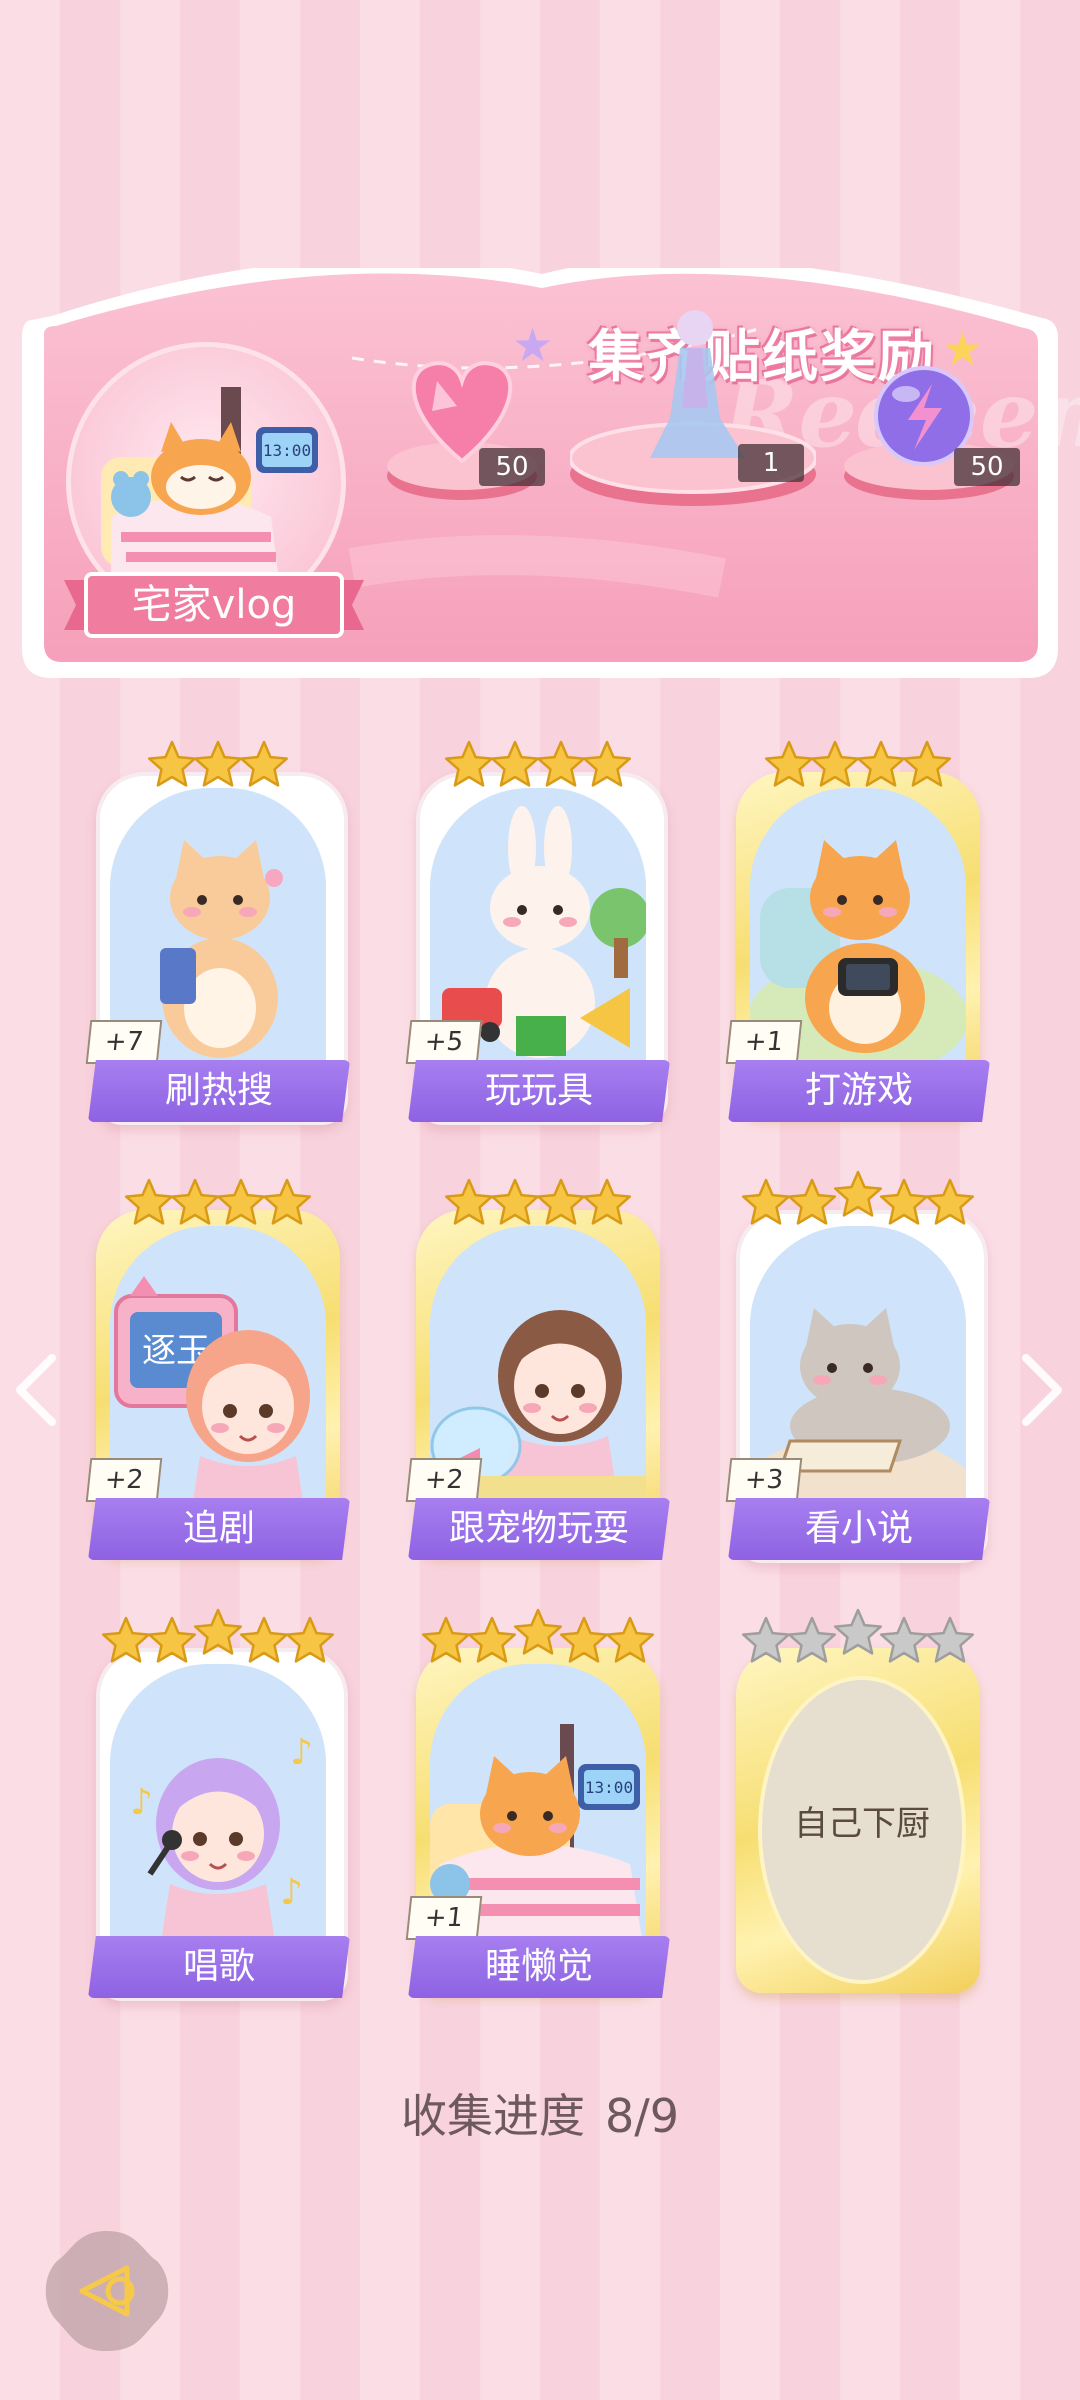  I want to click on reward-energy-orb: 50, so click(932, 426).